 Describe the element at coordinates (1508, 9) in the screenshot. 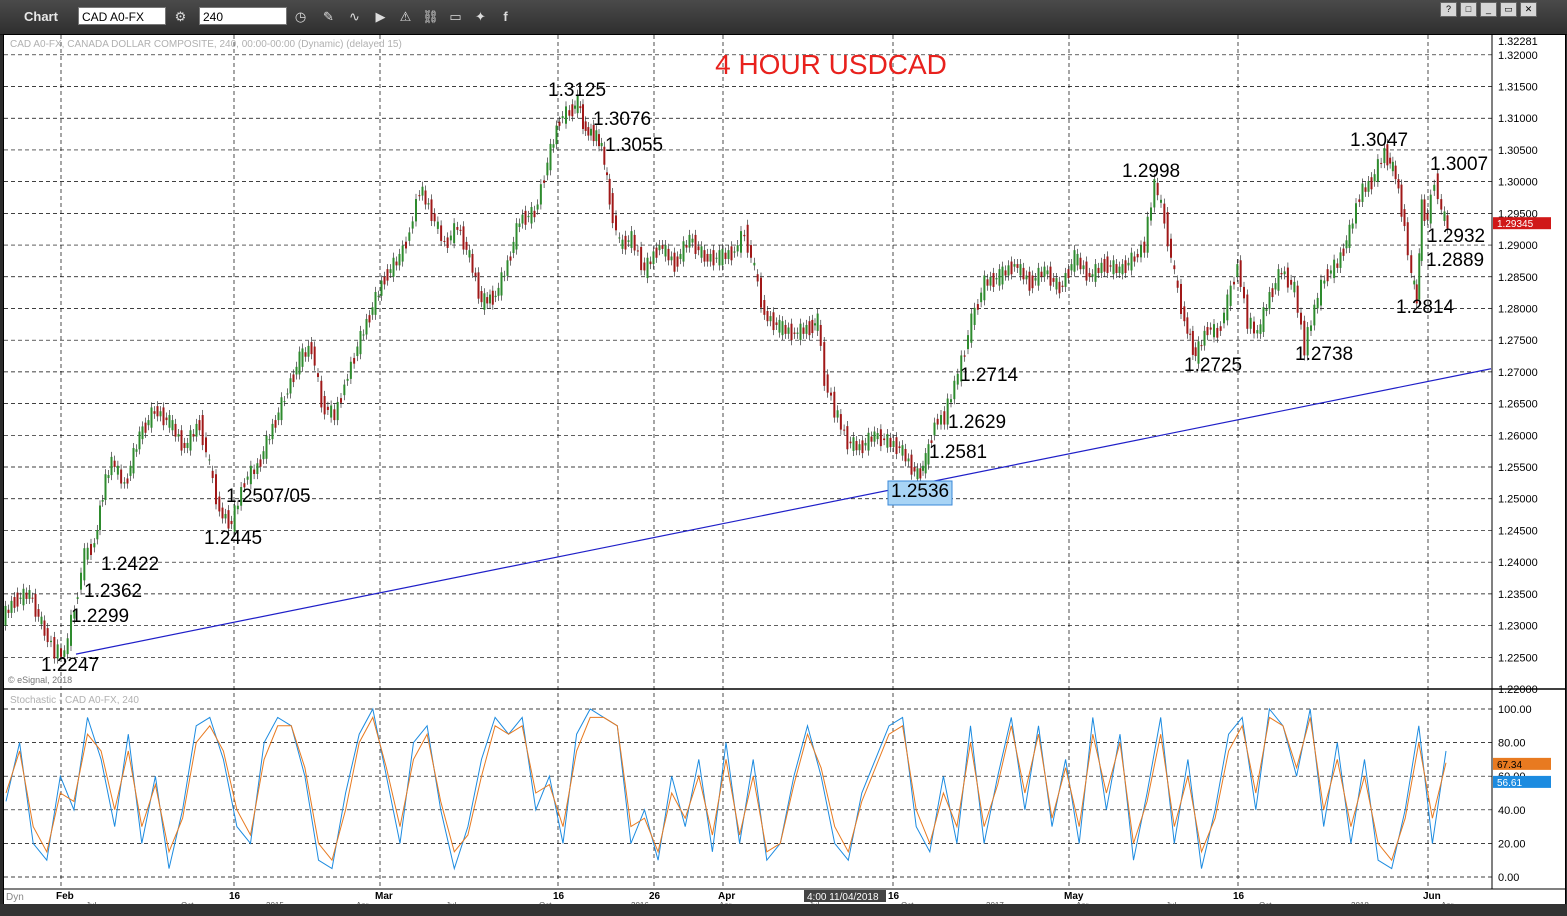

I see `maximize-button: ▭` at that location.